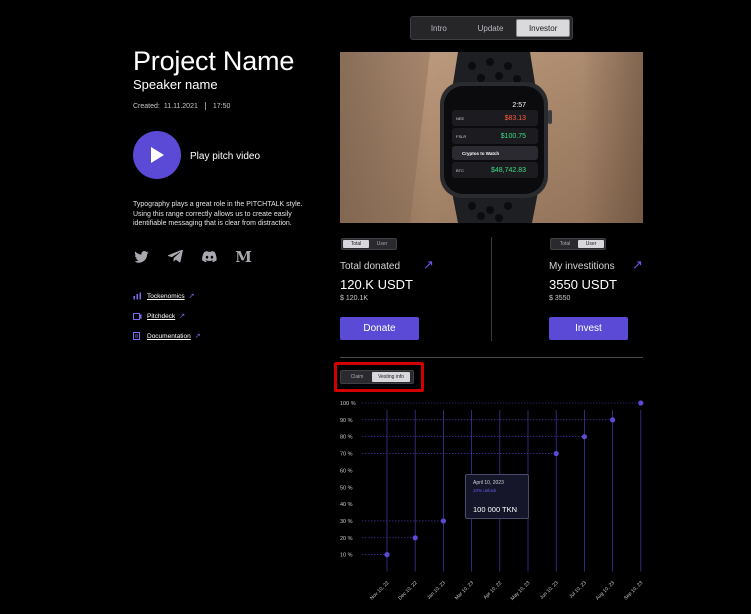  Describe the element at coordinates (137, 296) in the screenshot. I see `chart-icon` at that location.